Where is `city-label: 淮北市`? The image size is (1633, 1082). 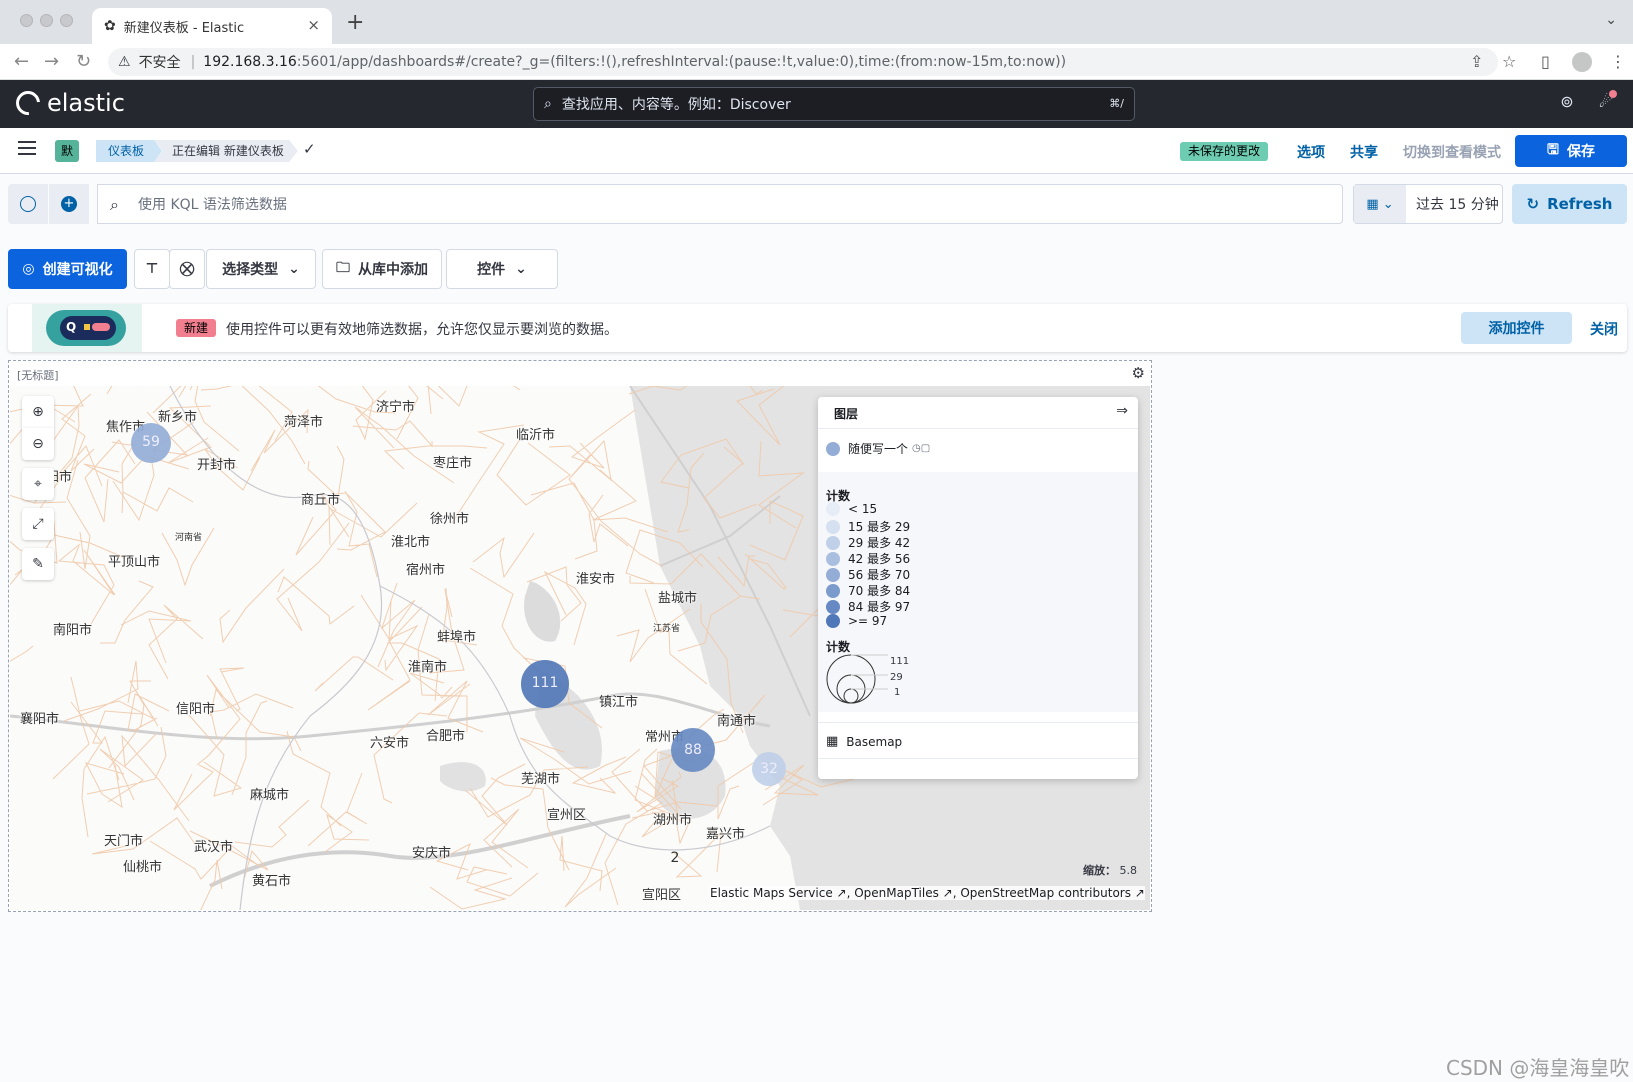
city-label: 淮北市 is located at coordinates (411, 542).